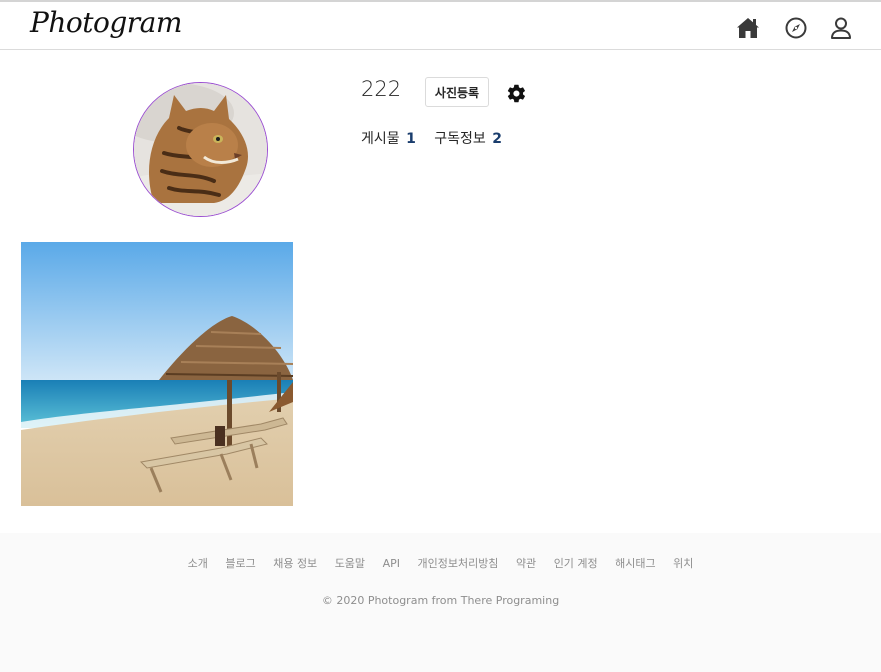 This screenshot has height=672, width=881. Describe the element at coordinates (381, 89) in the screenshot. I see `profile-username: 222` at that location.